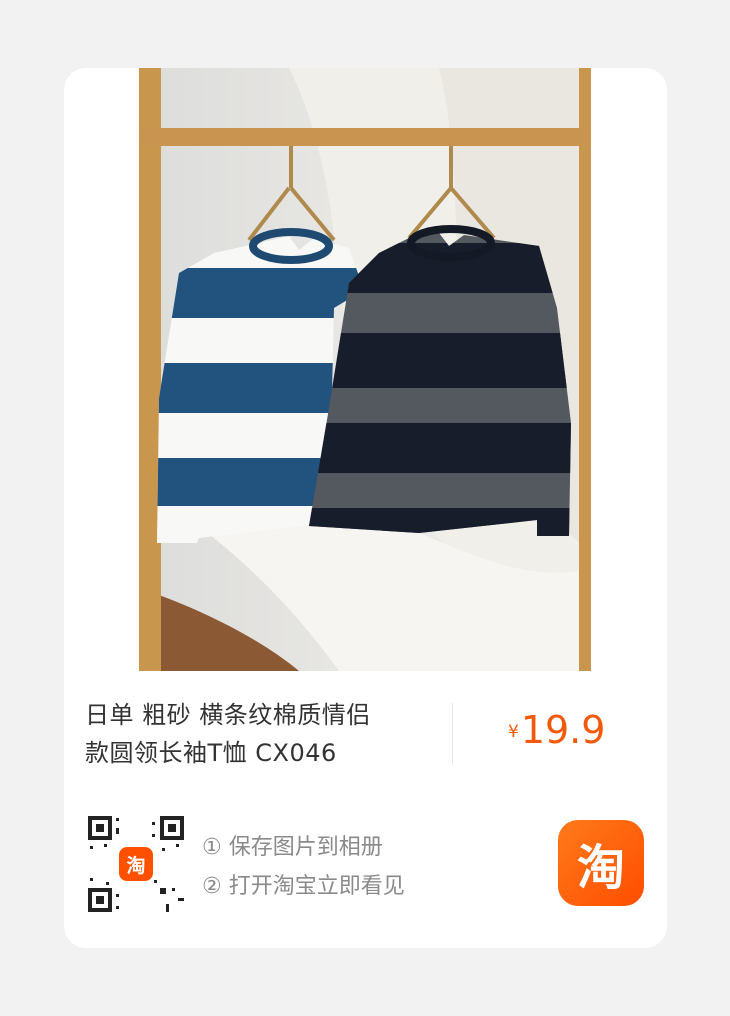 The image size is (730, 1016). I want to click on product-title-line2: 款圆领长袖T恤 CX046, so click(211, 753).